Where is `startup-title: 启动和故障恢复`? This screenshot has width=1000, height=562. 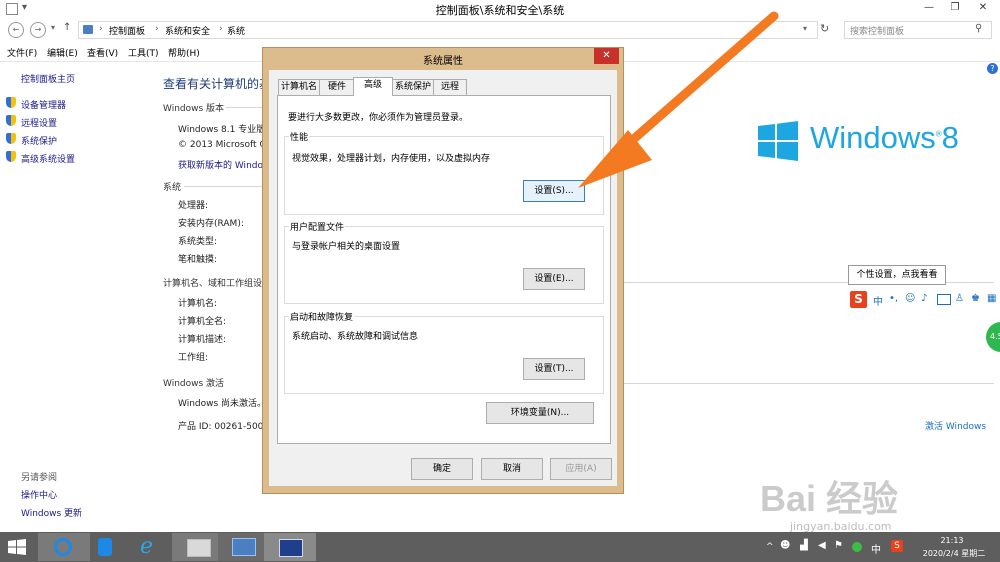 startup-title: 启动和故障恢复 is located at coordinates (322, 316).